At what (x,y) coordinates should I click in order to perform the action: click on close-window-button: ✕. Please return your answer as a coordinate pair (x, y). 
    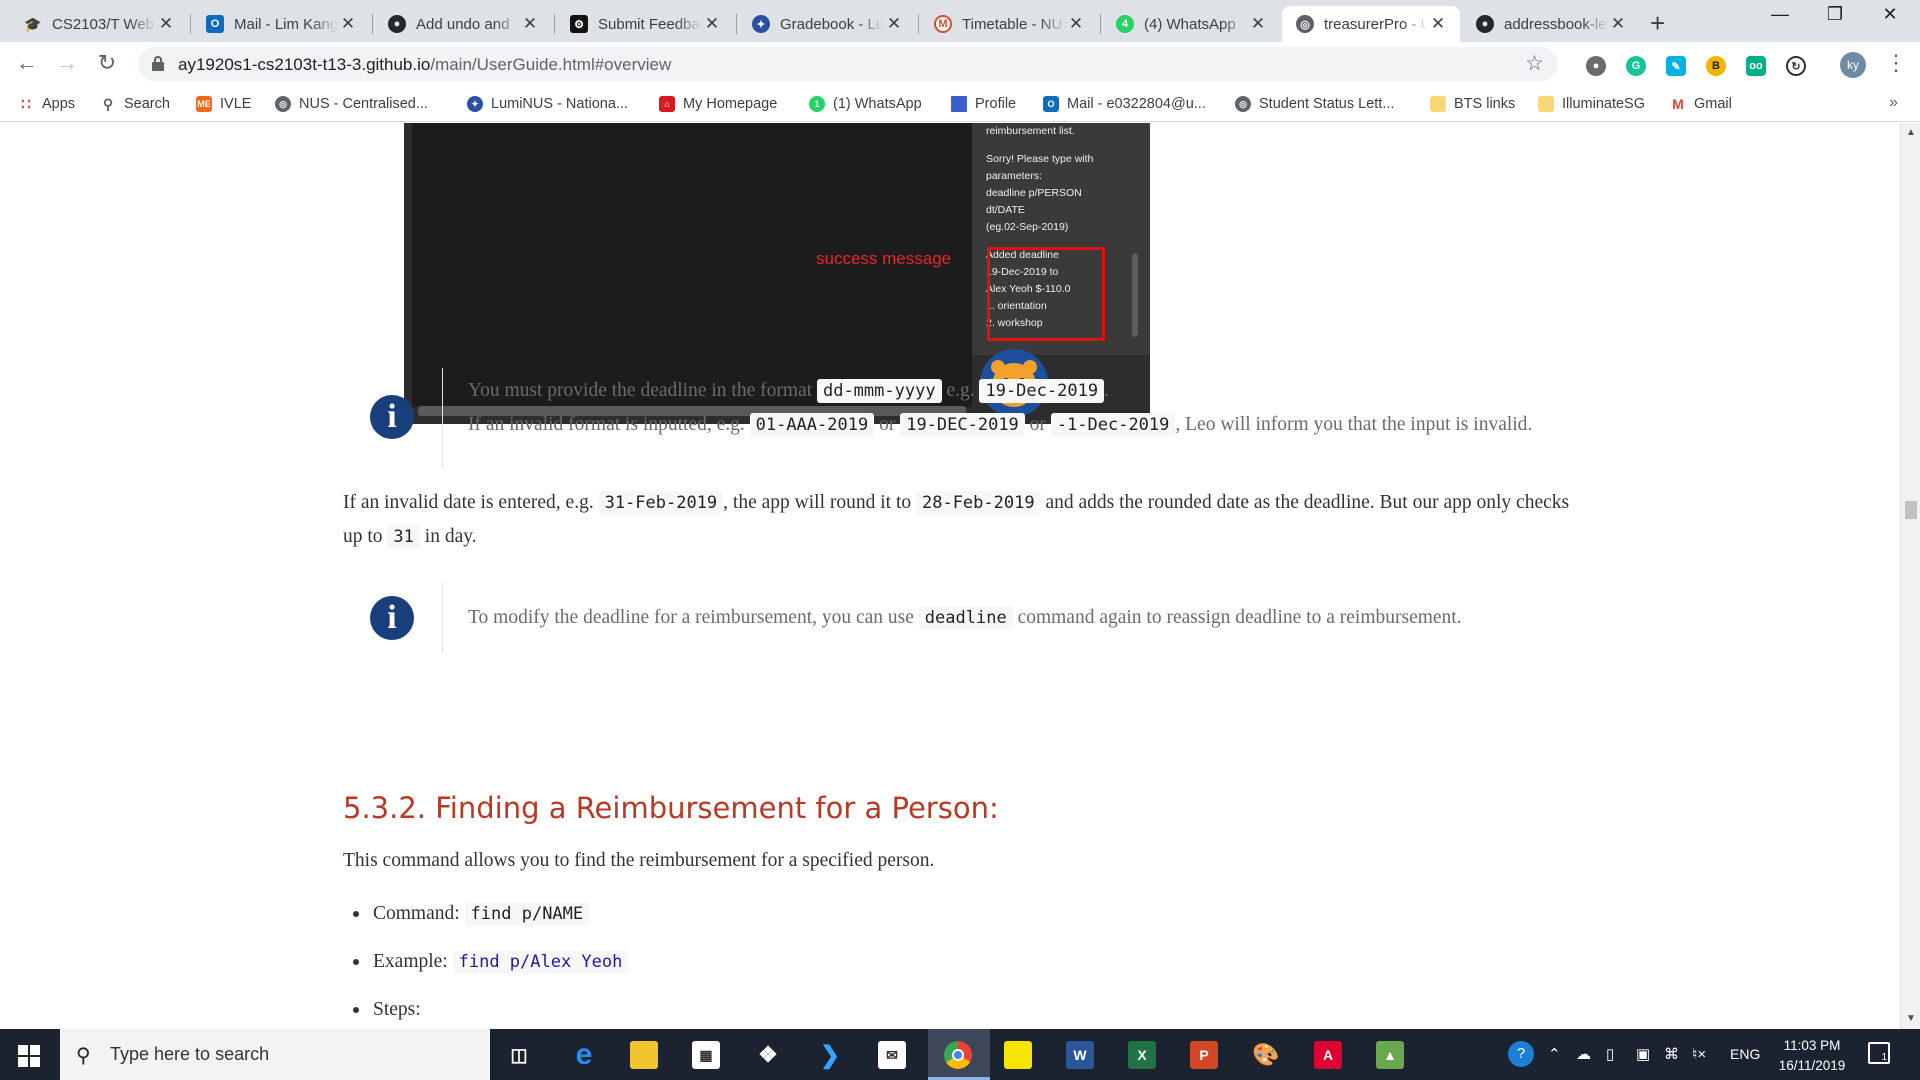
    Looking at the image, I should click on (1890, 14).